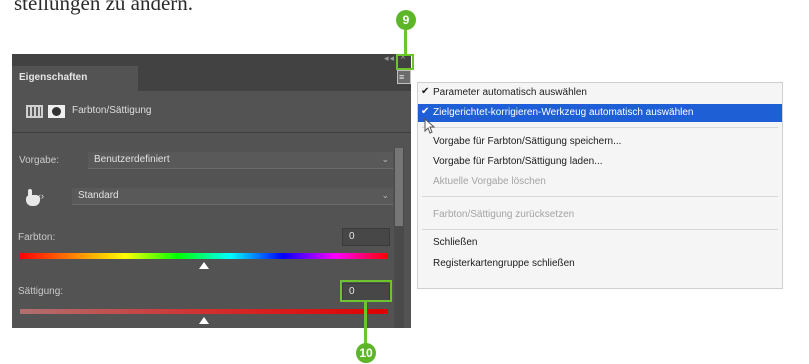  What do you see at coordinates (430, 126) in the screenshot?
I see `mouse-cursor-icon` at bounding box center [430, 126].